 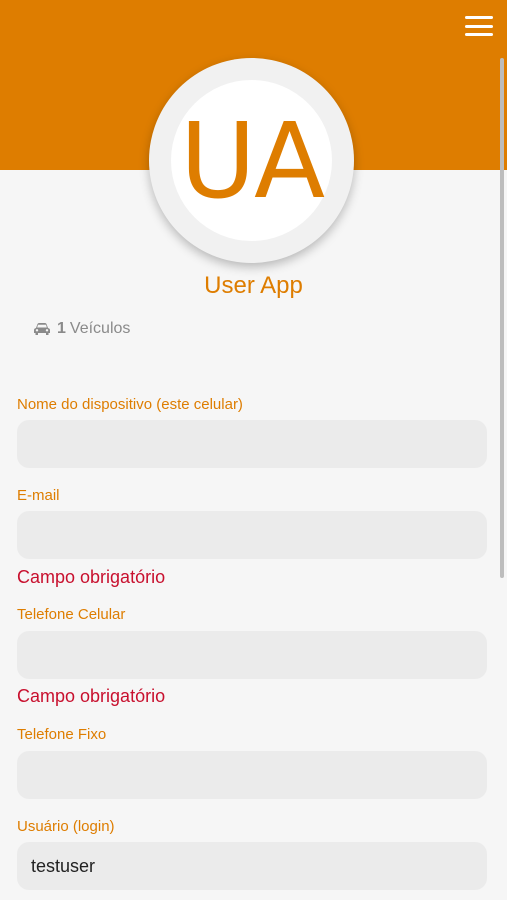 I want to click on landline-input, so click(x=252, y=775).